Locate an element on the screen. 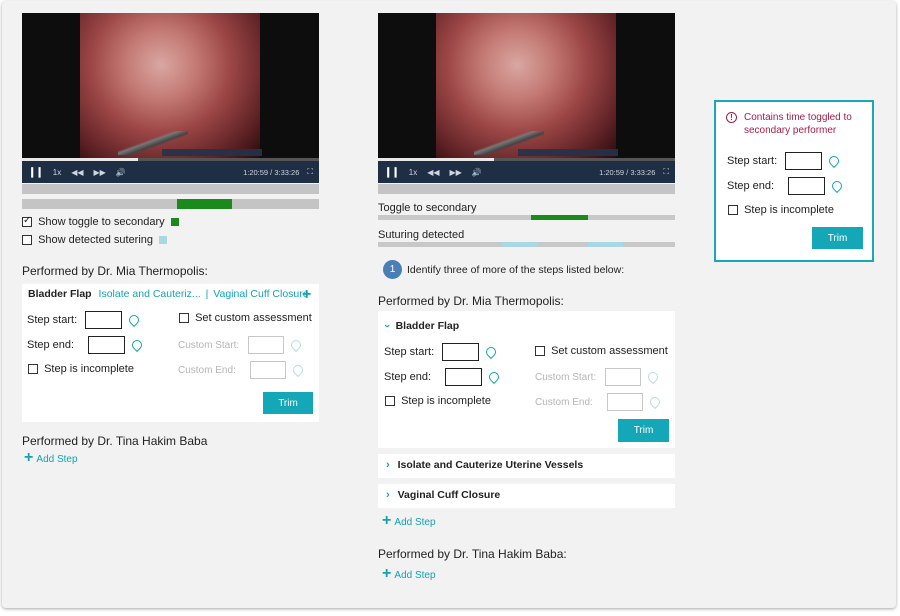 This screenshot has width=900, height=616. video-player-left: ❙❙ 1x ◀◀ ▶▶ 🔊 1:20:59 / 3:33:26 ⛶ is located at coordinates (170, 98).